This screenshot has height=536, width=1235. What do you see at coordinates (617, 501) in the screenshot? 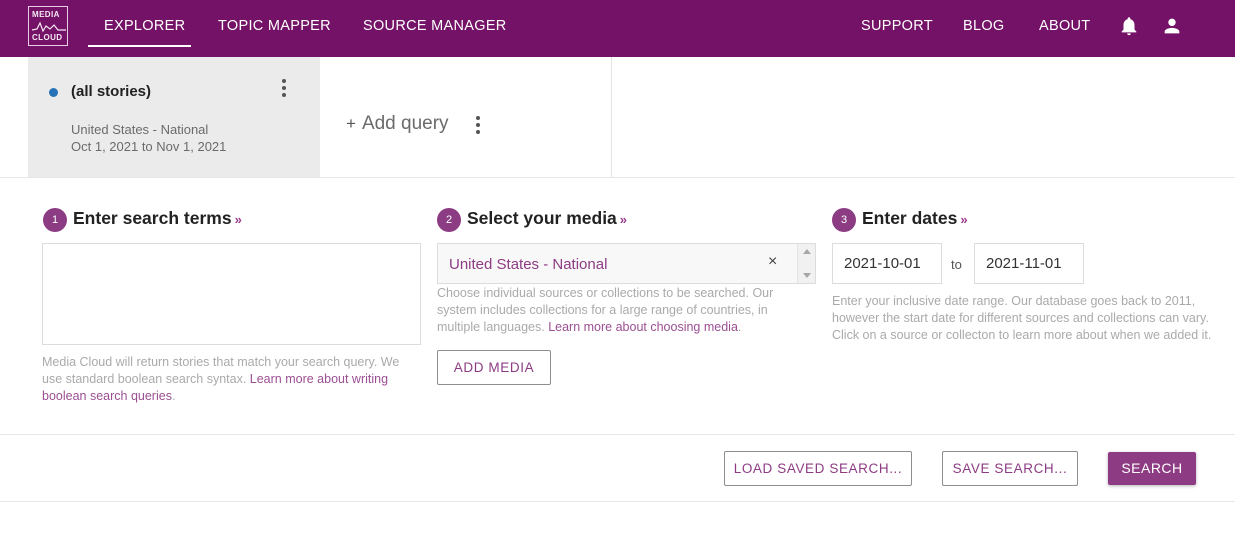
I see `divider-actions-bottom` at bounding box center [617, 501].